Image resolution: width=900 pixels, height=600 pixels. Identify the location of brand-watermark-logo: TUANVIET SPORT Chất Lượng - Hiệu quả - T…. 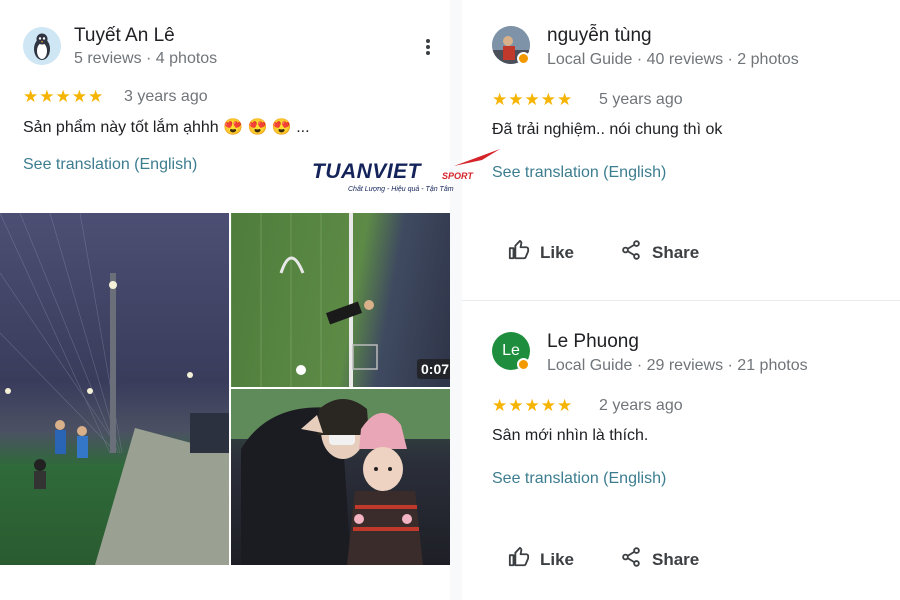
(407, 173).